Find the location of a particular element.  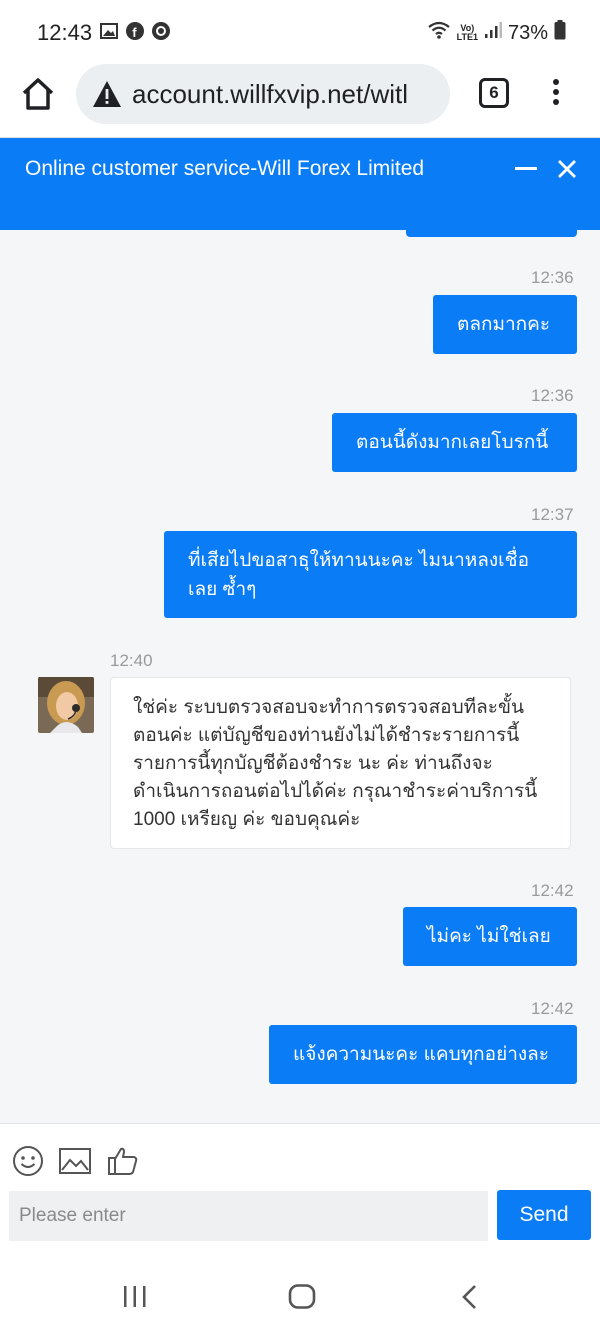

message-composer: Send is located at coordinates (300, 1191).